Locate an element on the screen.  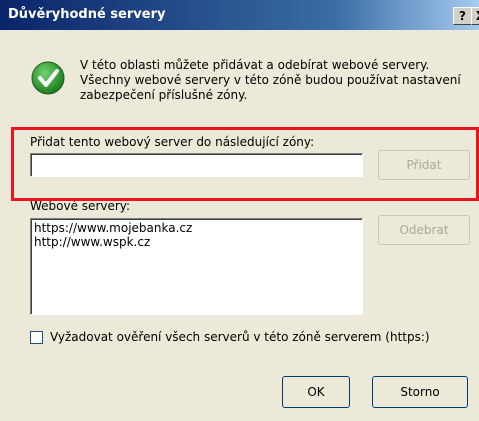
add-server-input is located at coordinates (196, 165).